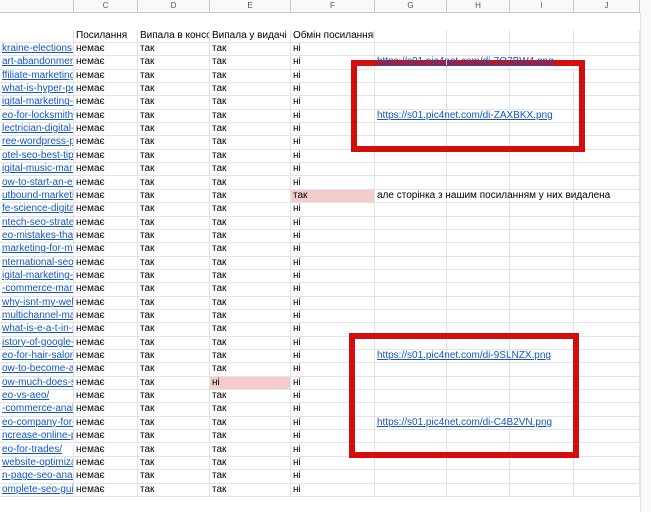  What do you see at coordinates (333, 35) in the screenshot?
I see `header-cell-f: Обмін посиланнями` at bounding box center [333, 35].